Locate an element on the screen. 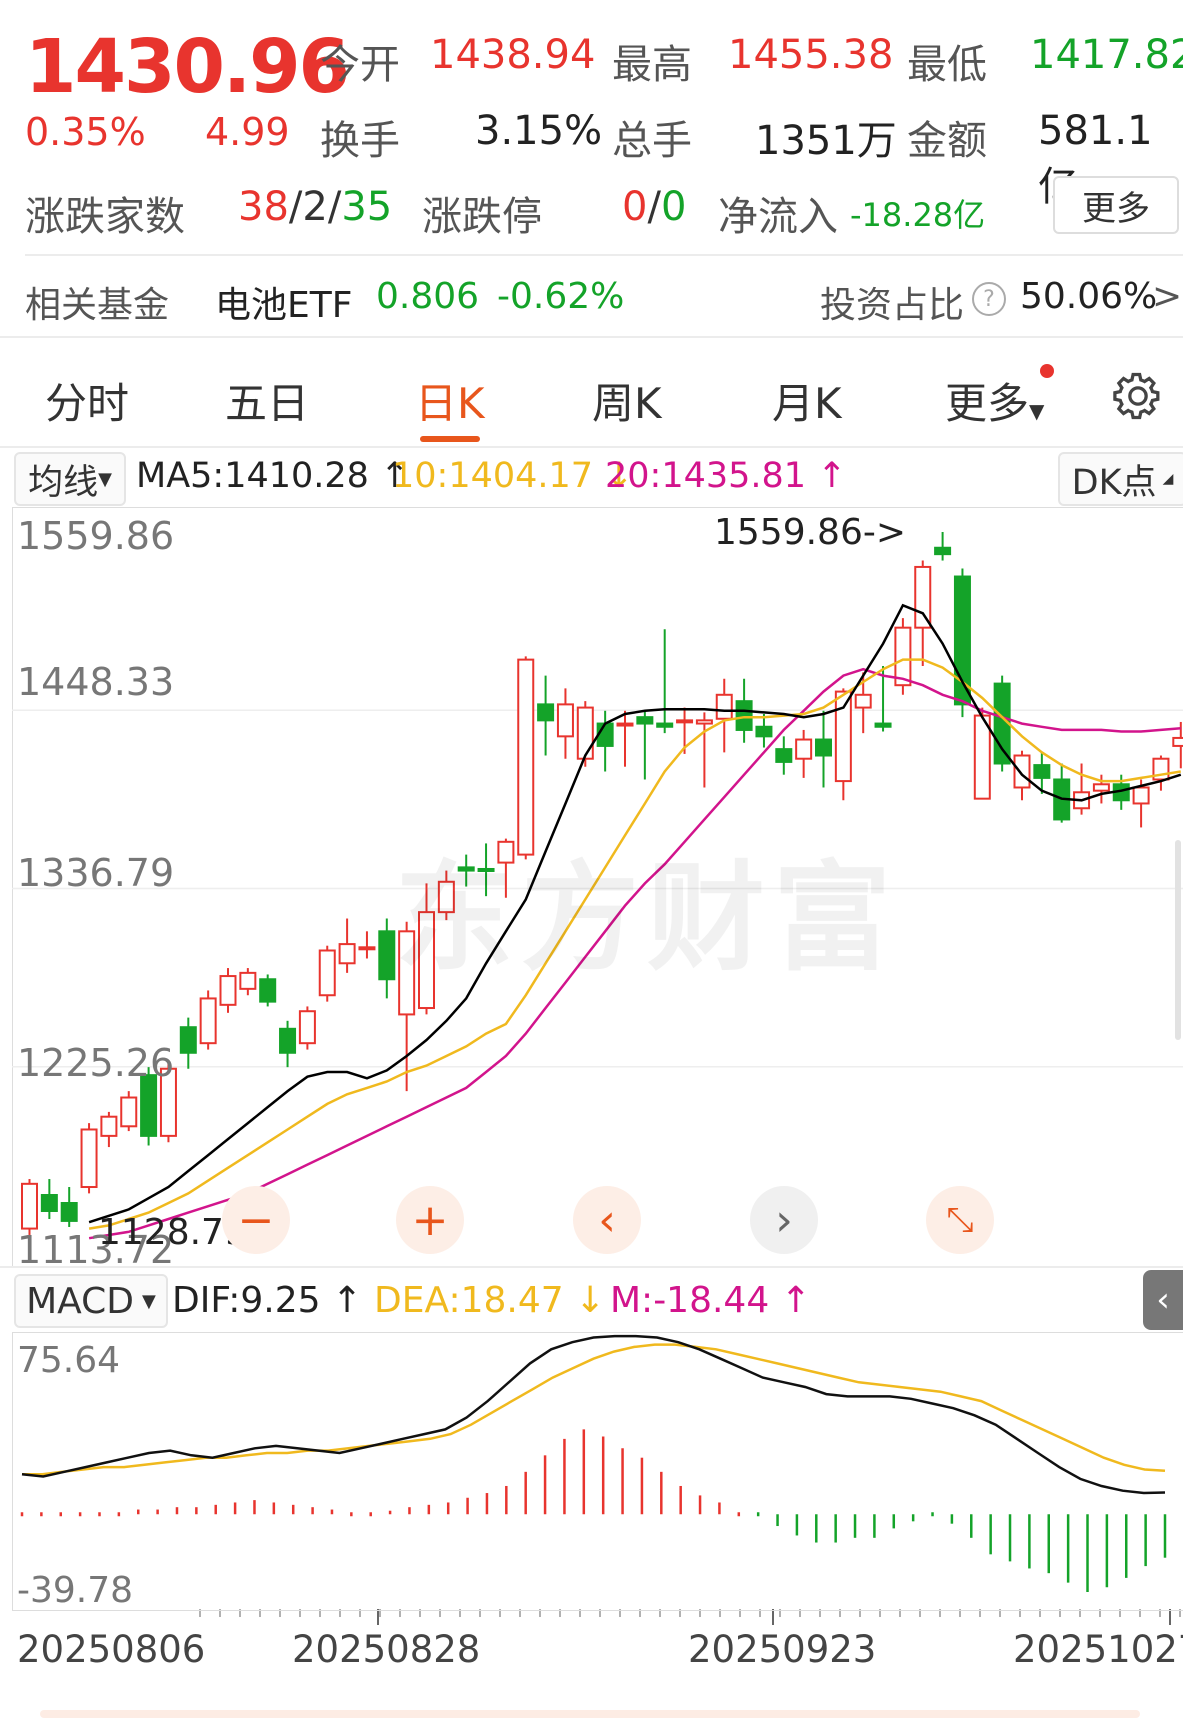 The height and width of the screenshot is (1718, 1183). divider is located at coordinates (591, 1267).